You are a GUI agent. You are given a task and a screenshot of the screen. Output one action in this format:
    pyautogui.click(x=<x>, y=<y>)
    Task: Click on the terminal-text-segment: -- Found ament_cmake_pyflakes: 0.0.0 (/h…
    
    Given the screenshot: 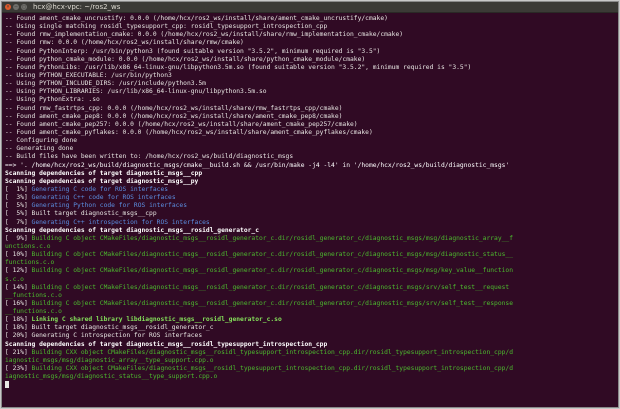 What is the action you would take?
    pyautogui.click(x=189, y=132)
    